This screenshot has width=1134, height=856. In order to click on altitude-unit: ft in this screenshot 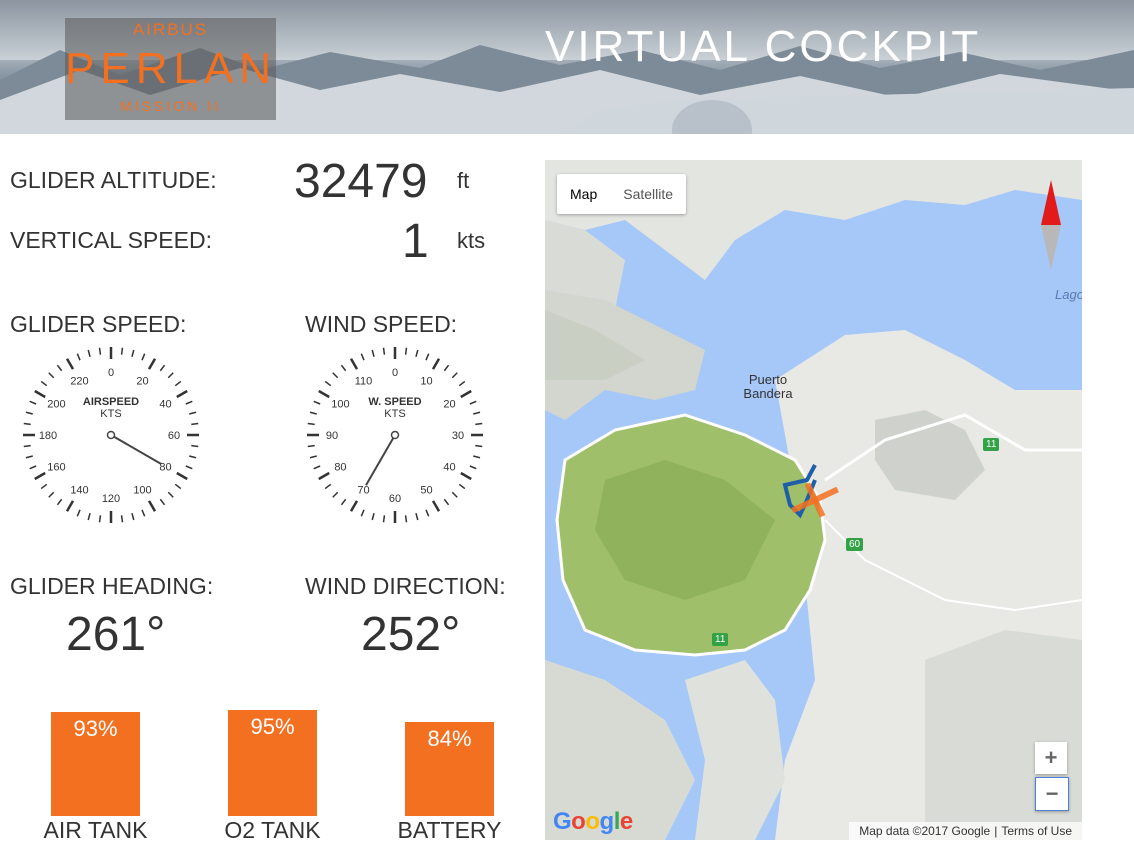, I will do `click(463, 180)`.